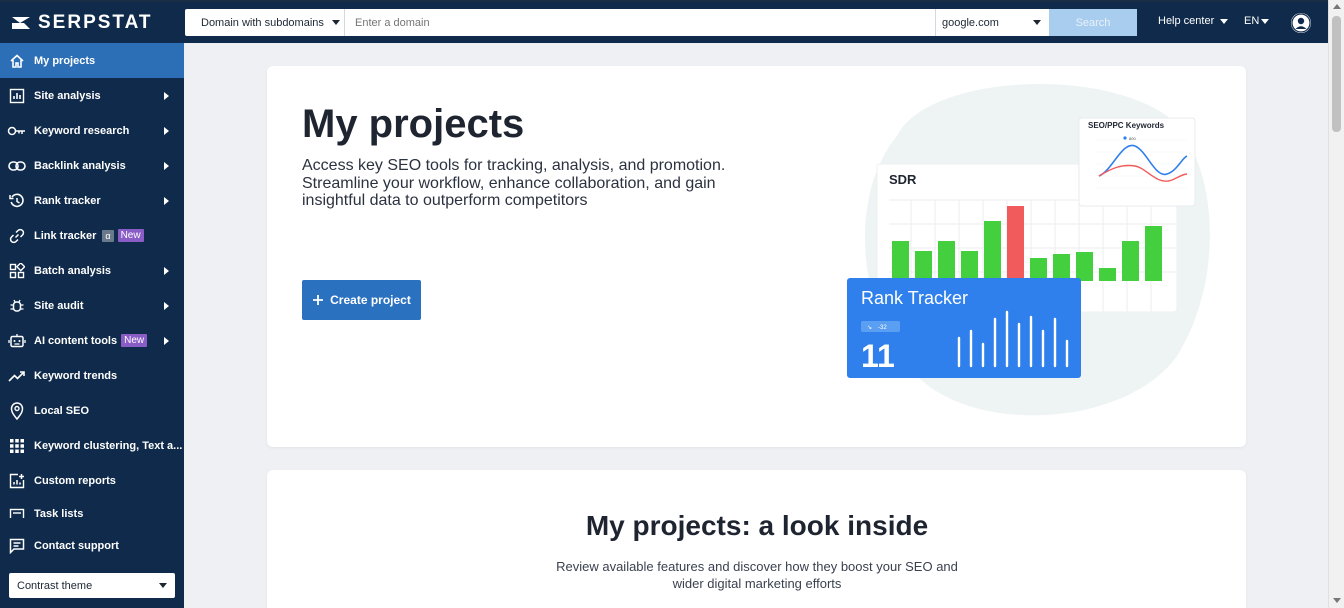  What do you see at coordinates (76, 545) in the screenshot?
I see `contact-support-label: Contact support` at bounding box center [76, 545].